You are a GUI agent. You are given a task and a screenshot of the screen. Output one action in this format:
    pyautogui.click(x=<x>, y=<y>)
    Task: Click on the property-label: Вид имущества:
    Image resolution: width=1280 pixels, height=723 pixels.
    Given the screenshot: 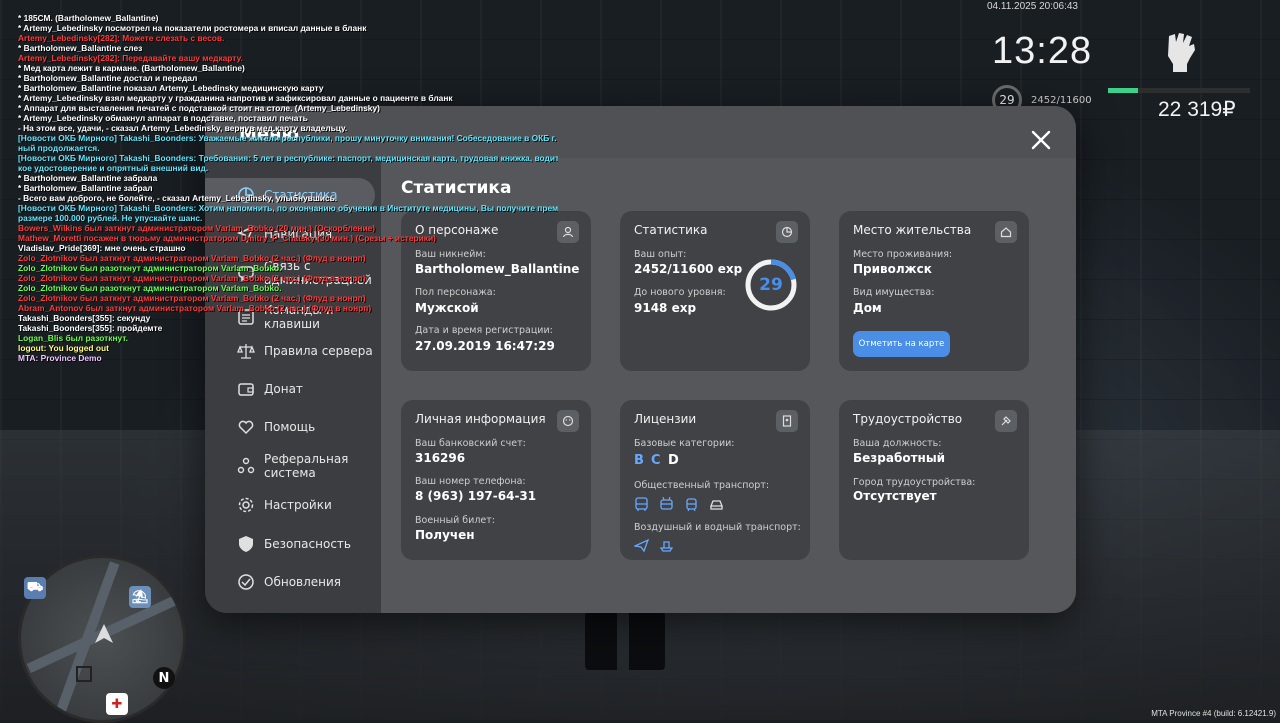 What is the action you would take?
    pyautogui.click(x=894, y=292)
    